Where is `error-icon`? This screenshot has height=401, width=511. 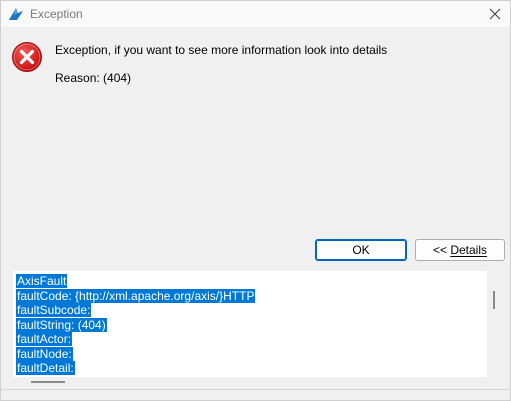 error-icon is located at coordinates (27, 57).